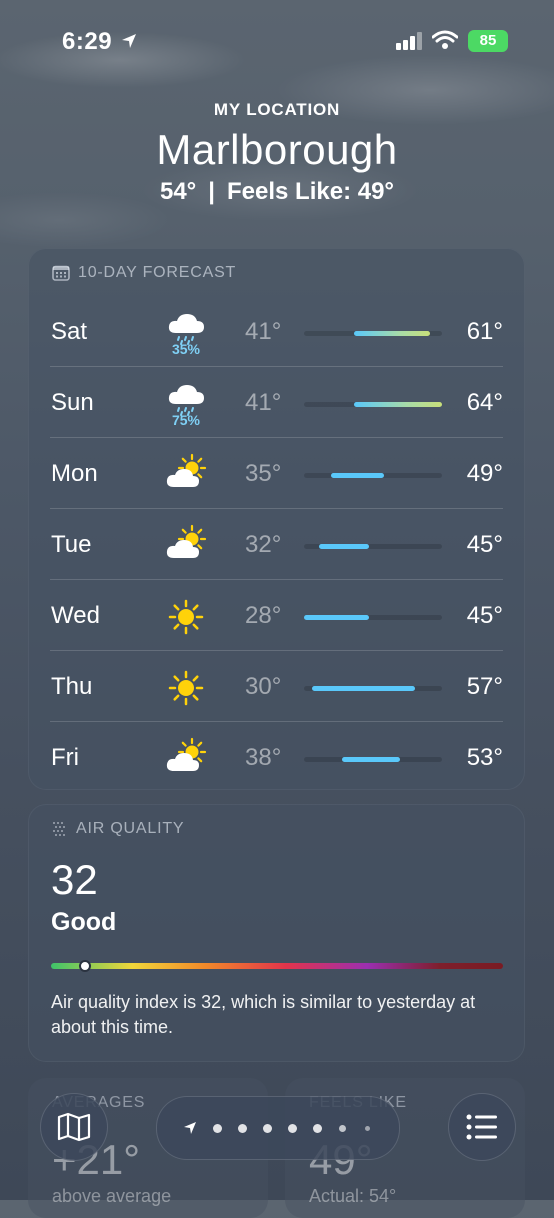 This screenshot has width=554, height=1218. What do you see at coordinates (71, 544) in the screenshot?
I see `forecast-day: Tue` at bounding box center [71, 544].